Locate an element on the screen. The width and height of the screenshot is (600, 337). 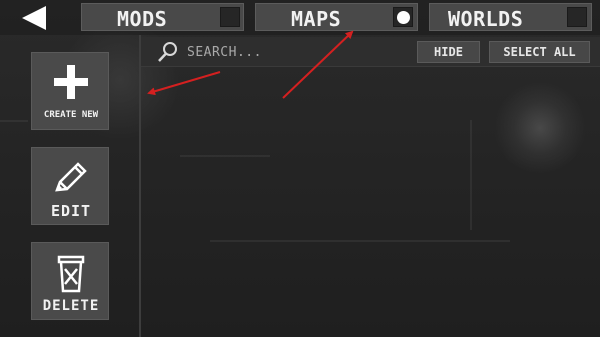
tab-worlds: WORLDS is located at coordinates (510, 17).